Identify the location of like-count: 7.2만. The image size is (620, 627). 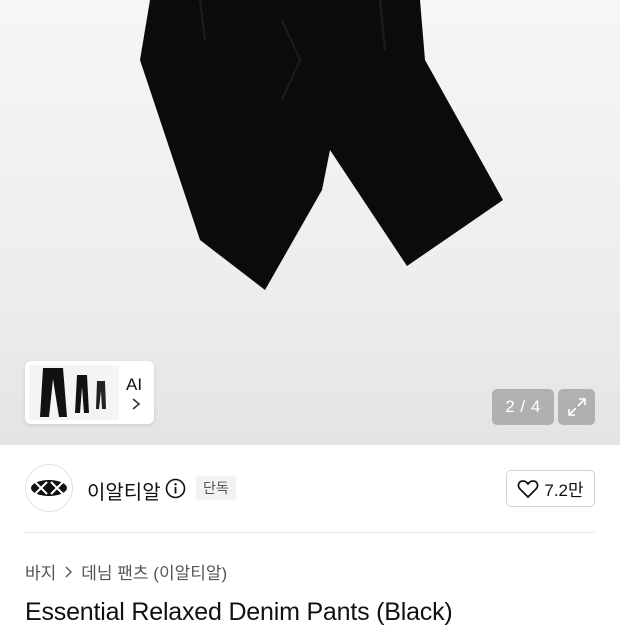
(564, 490).